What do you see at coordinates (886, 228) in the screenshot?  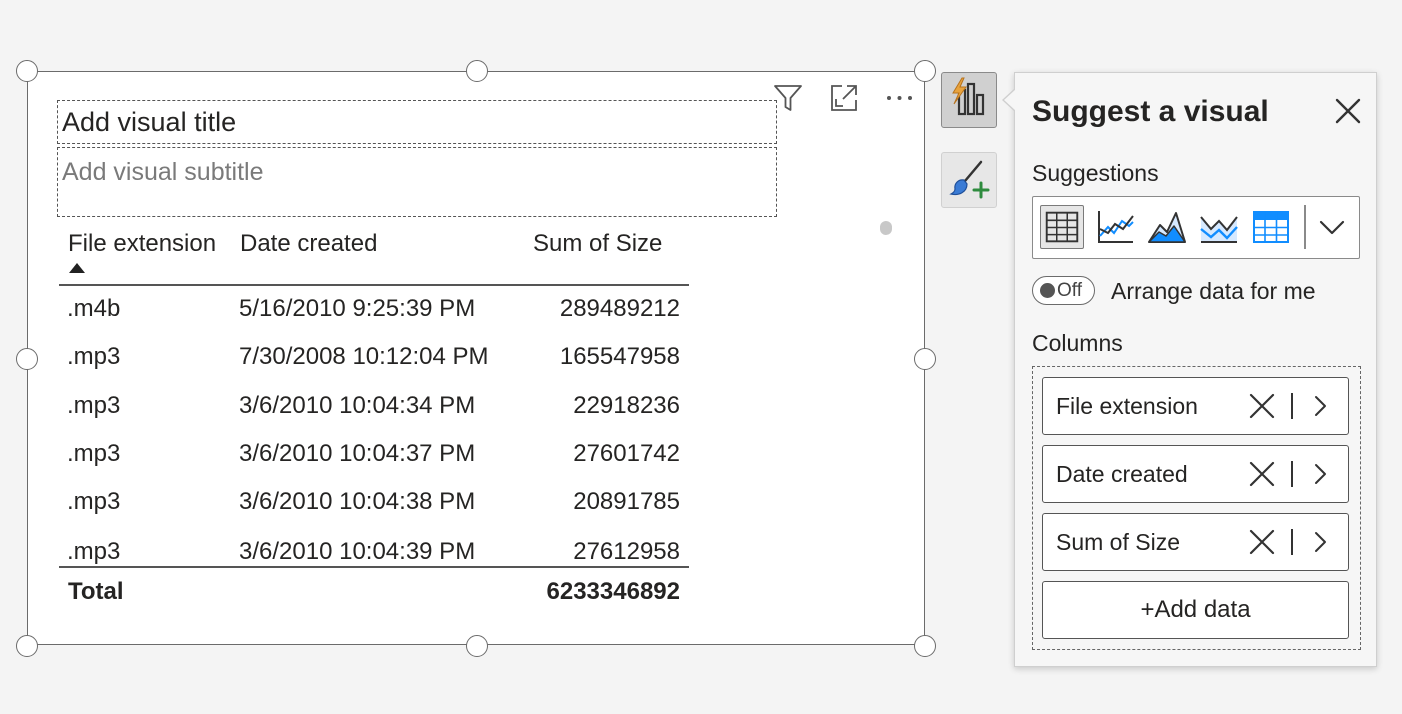 I see `scroll-indicator` at bounding box center [886, 228].